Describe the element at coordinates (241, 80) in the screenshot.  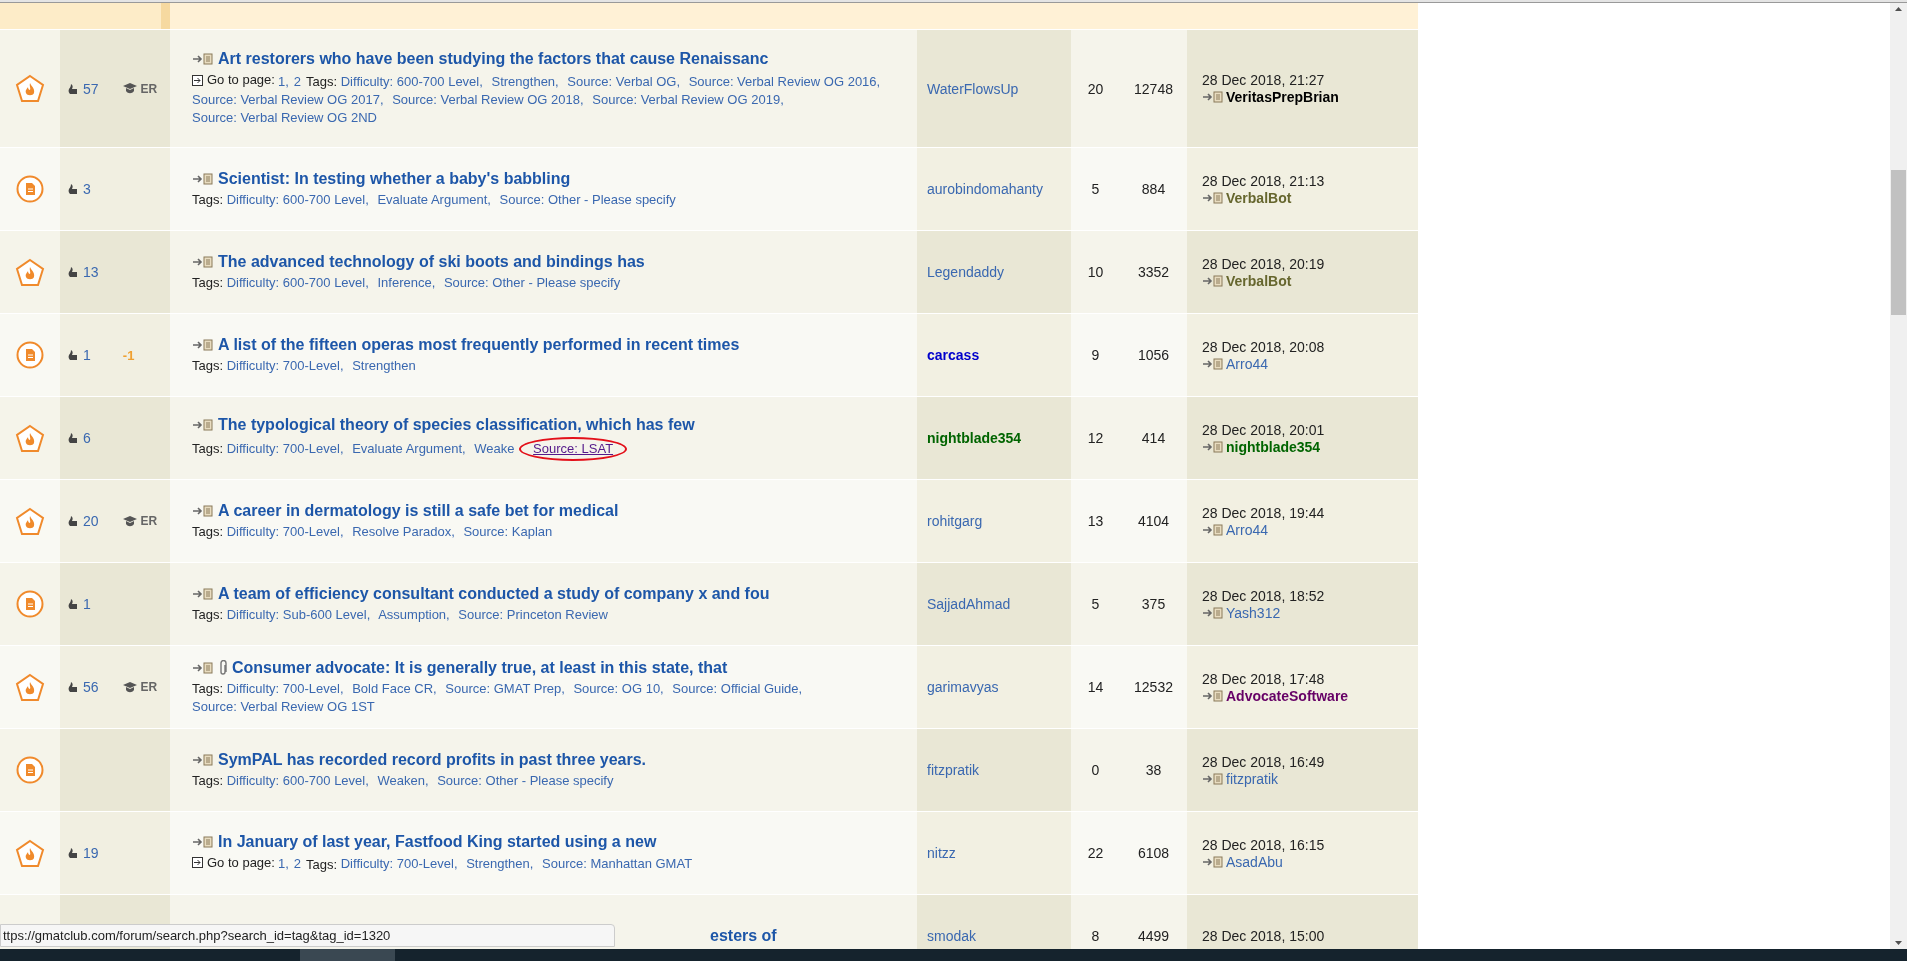
I see `go-to-page-label: Go to page:` at that location.